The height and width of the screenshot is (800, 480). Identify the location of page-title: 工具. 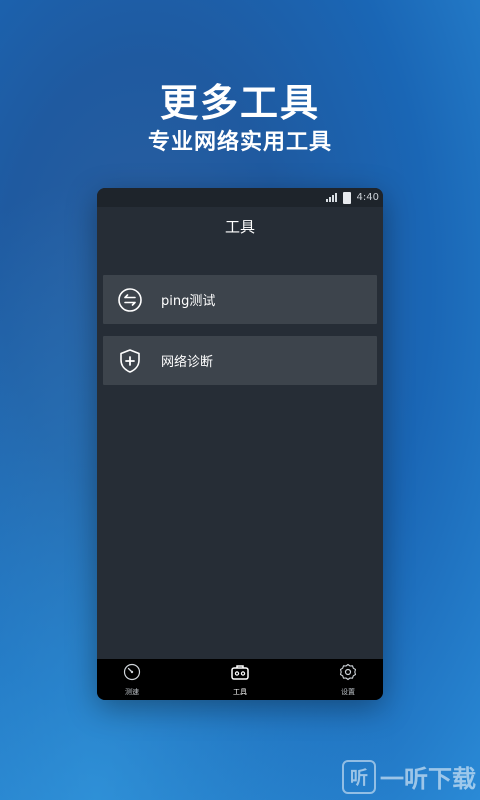
(239, 227).